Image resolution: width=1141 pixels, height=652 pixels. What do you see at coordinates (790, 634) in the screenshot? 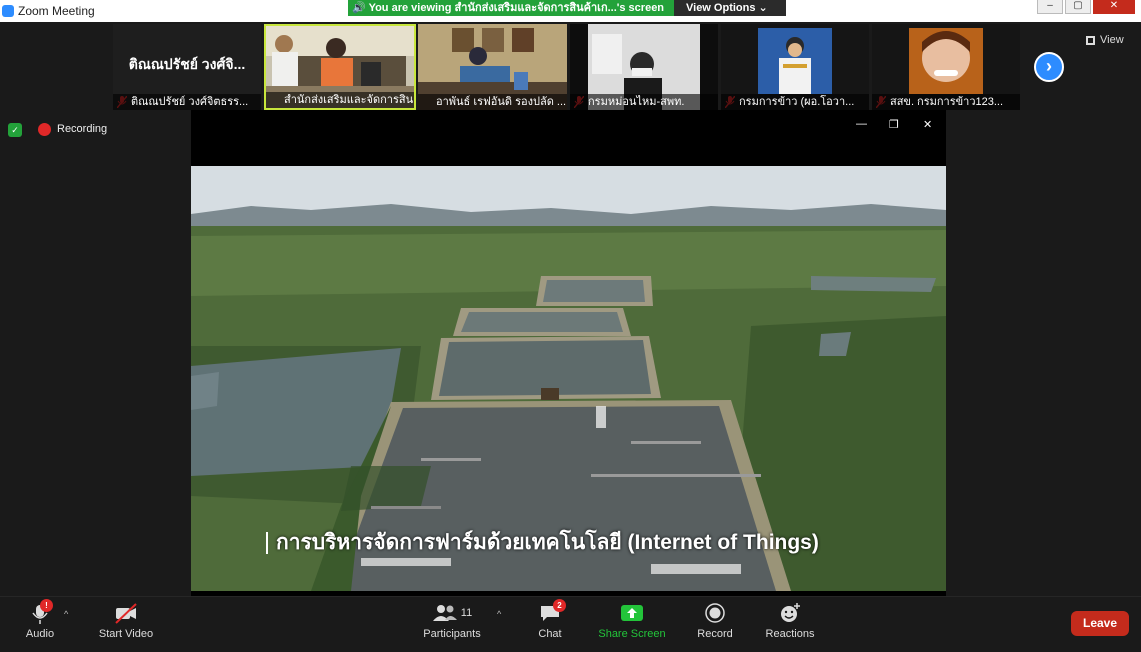
I see `reactions-label: Reactions` at bounding box center [790, 634].